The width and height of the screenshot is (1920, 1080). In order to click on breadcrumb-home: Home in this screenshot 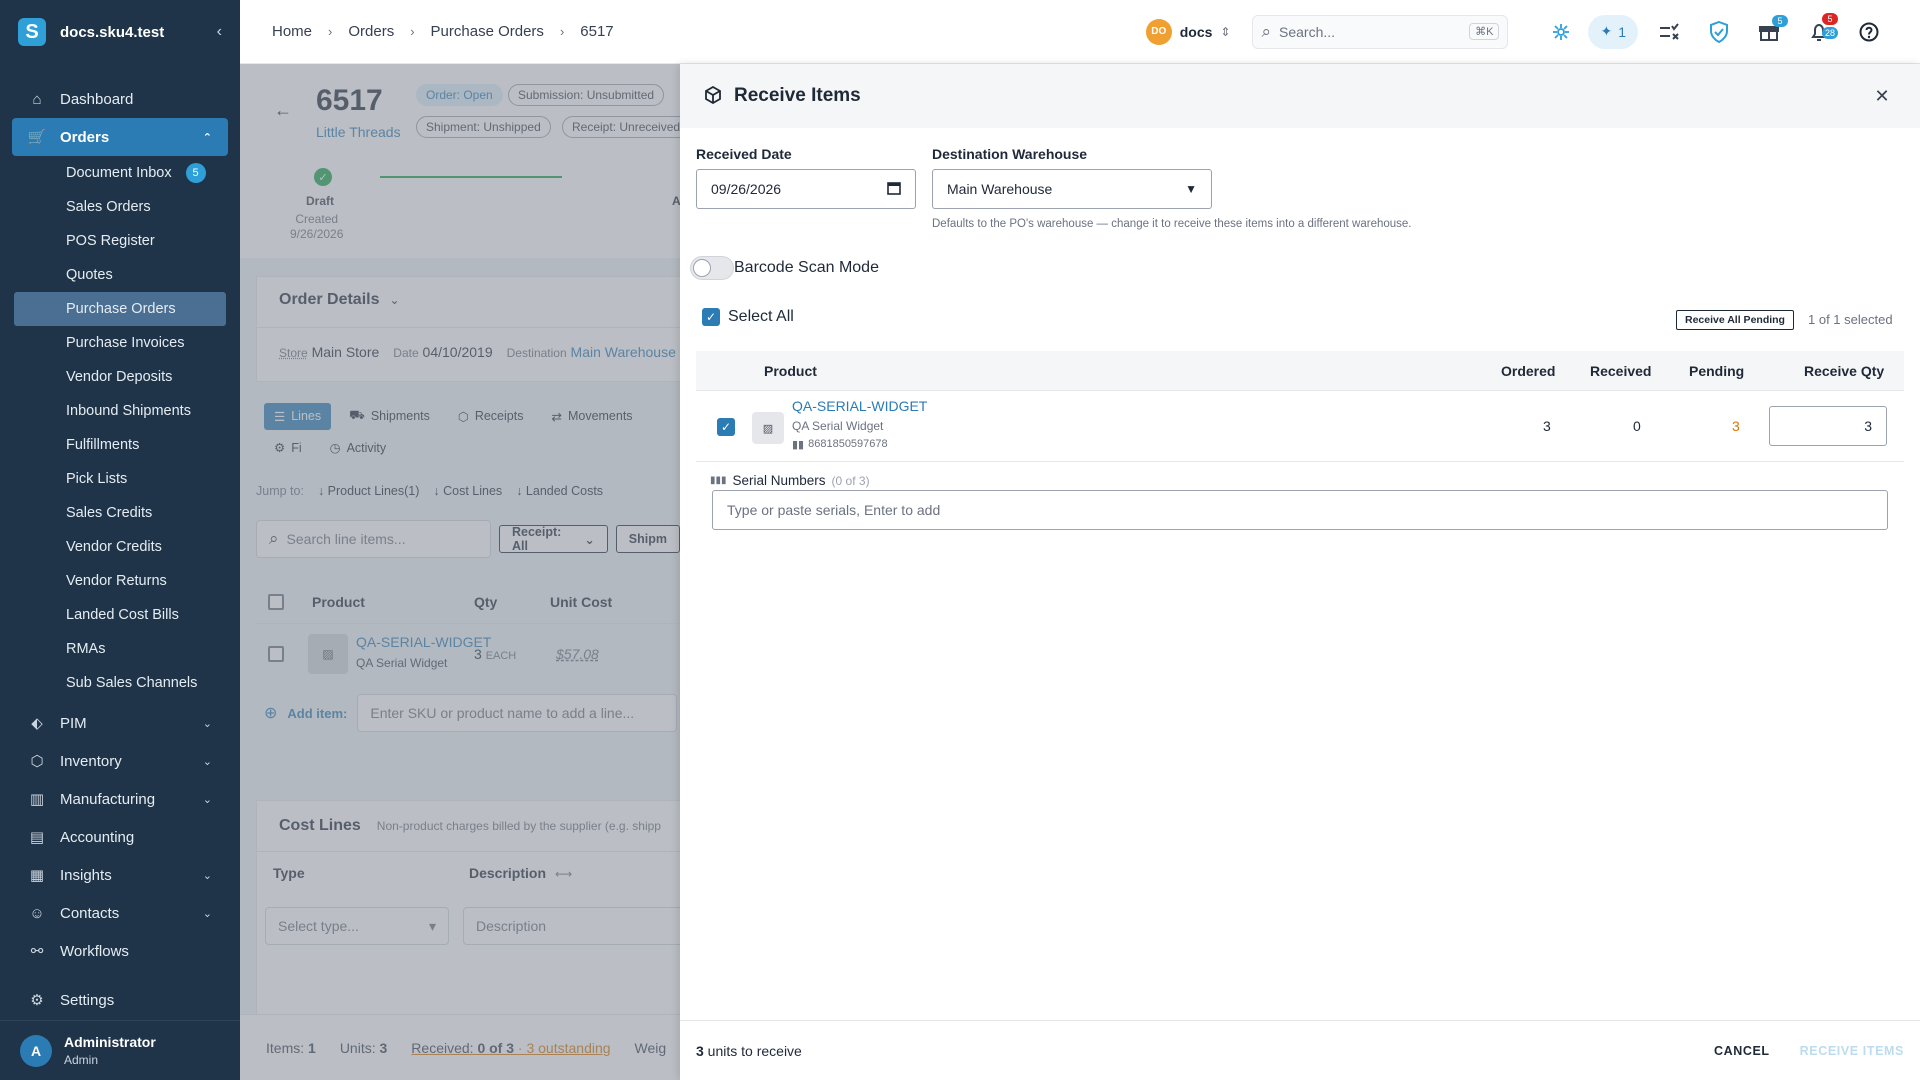, I will do `click(292, 31)`.